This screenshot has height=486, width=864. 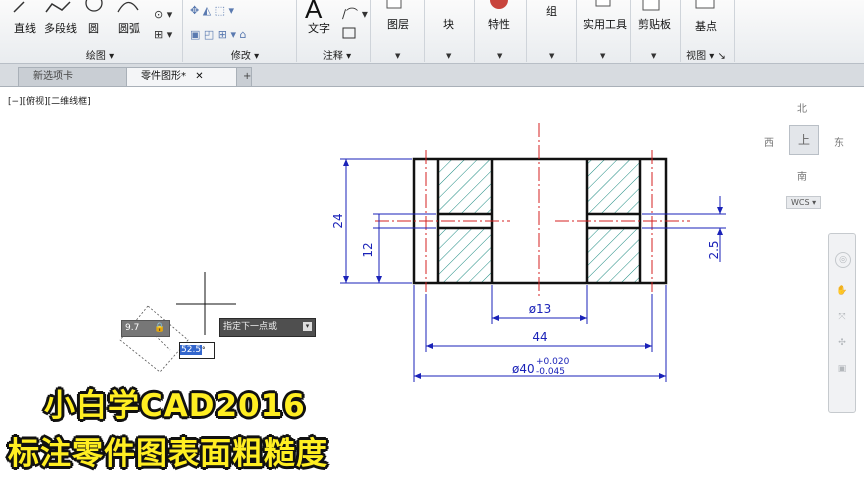 What do you see at coordinates (432, 75) in the screenshot?
I see `document-tabbar: 新选项卡 零件图形* ✕ +` at bounding box center [432, 75].